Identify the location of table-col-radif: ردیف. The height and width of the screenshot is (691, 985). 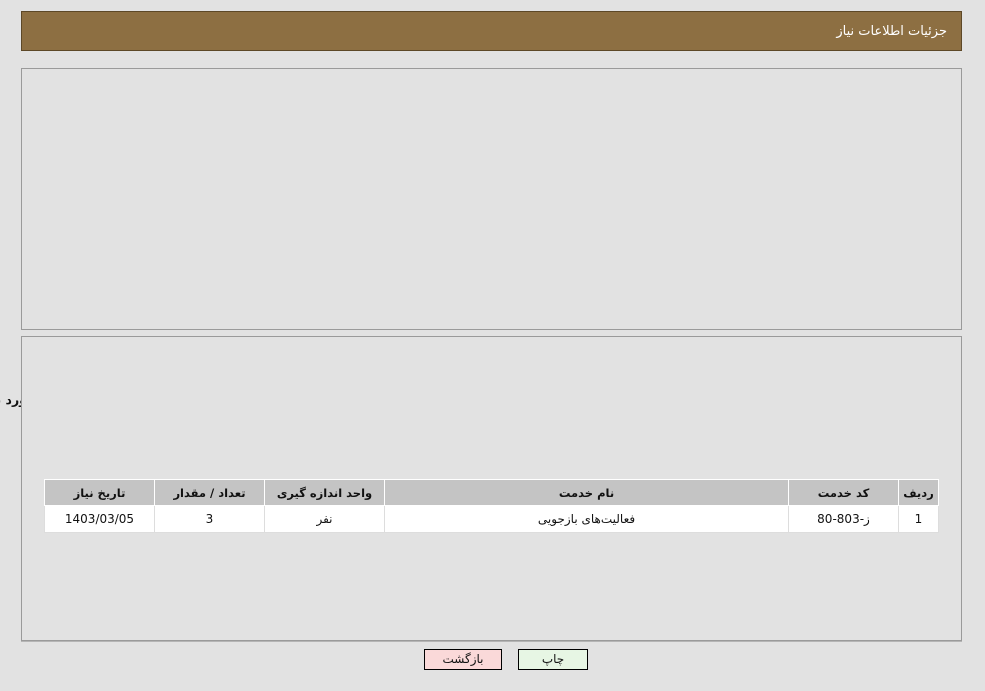
(919, 492).